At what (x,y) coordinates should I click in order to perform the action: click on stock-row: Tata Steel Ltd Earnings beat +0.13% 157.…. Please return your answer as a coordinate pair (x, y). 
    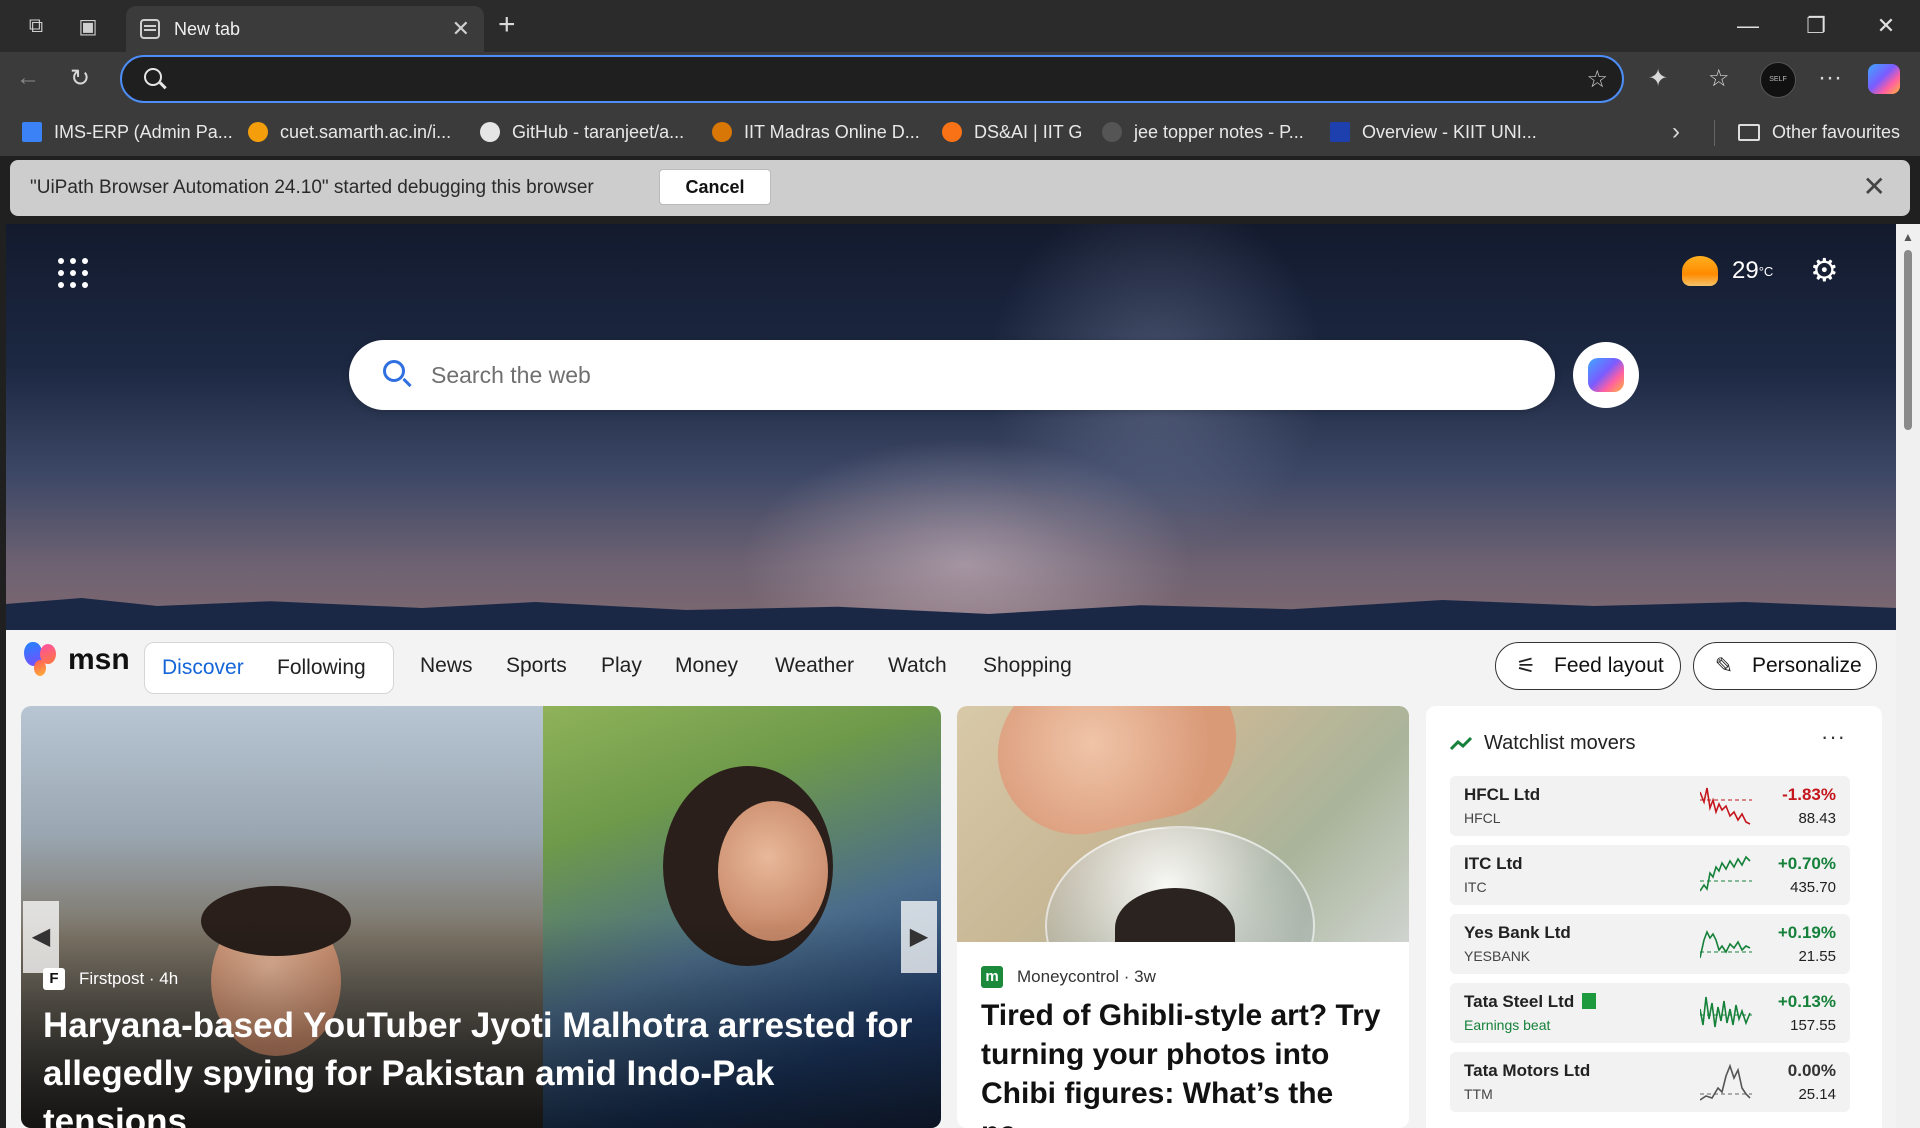
    Looking at the image, I should click on (1650, 1013).